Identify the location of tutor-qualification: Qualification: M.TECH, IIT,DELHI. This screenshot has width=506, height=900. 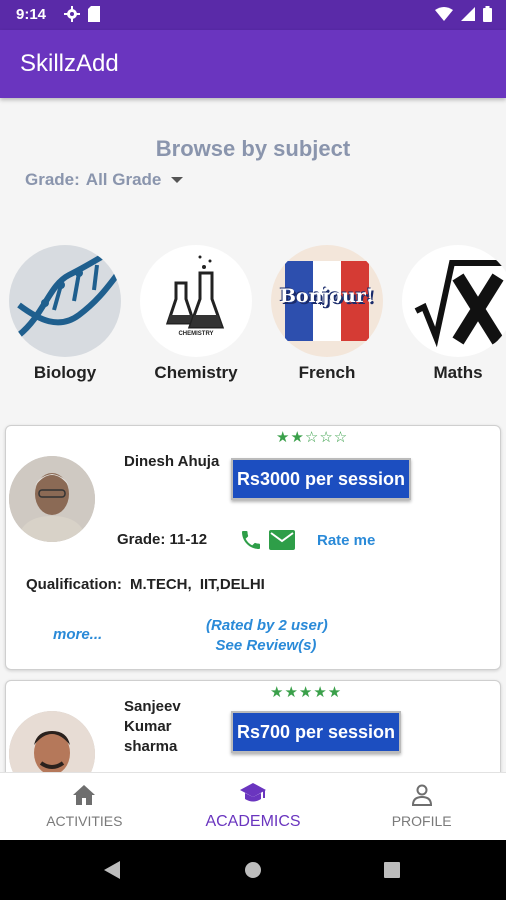
(145, 584).